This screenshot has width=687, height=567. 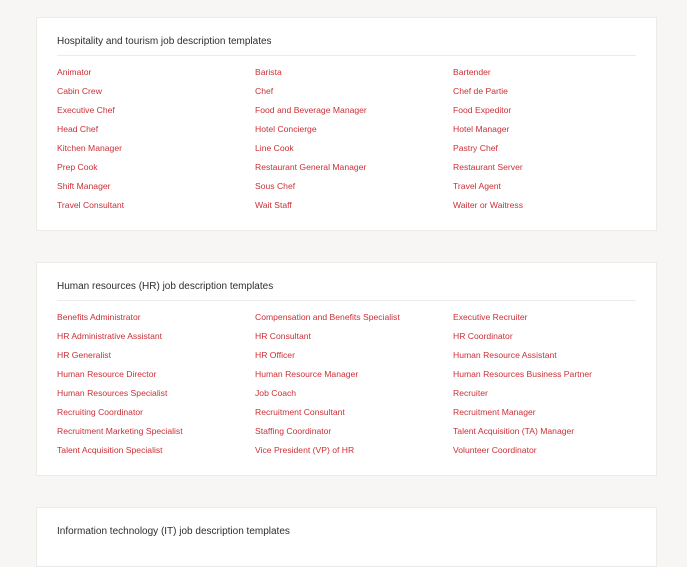 What do you see at coordinates (543, 396) in the screenshot?
I see `job-template-link: Recruiter` at bounding box center [543, 396].